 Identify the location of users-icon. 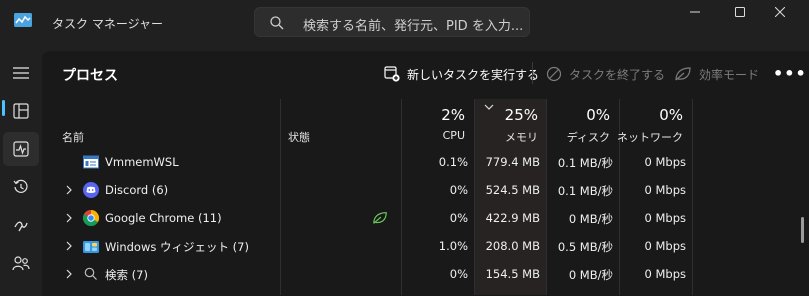
(21, 263).